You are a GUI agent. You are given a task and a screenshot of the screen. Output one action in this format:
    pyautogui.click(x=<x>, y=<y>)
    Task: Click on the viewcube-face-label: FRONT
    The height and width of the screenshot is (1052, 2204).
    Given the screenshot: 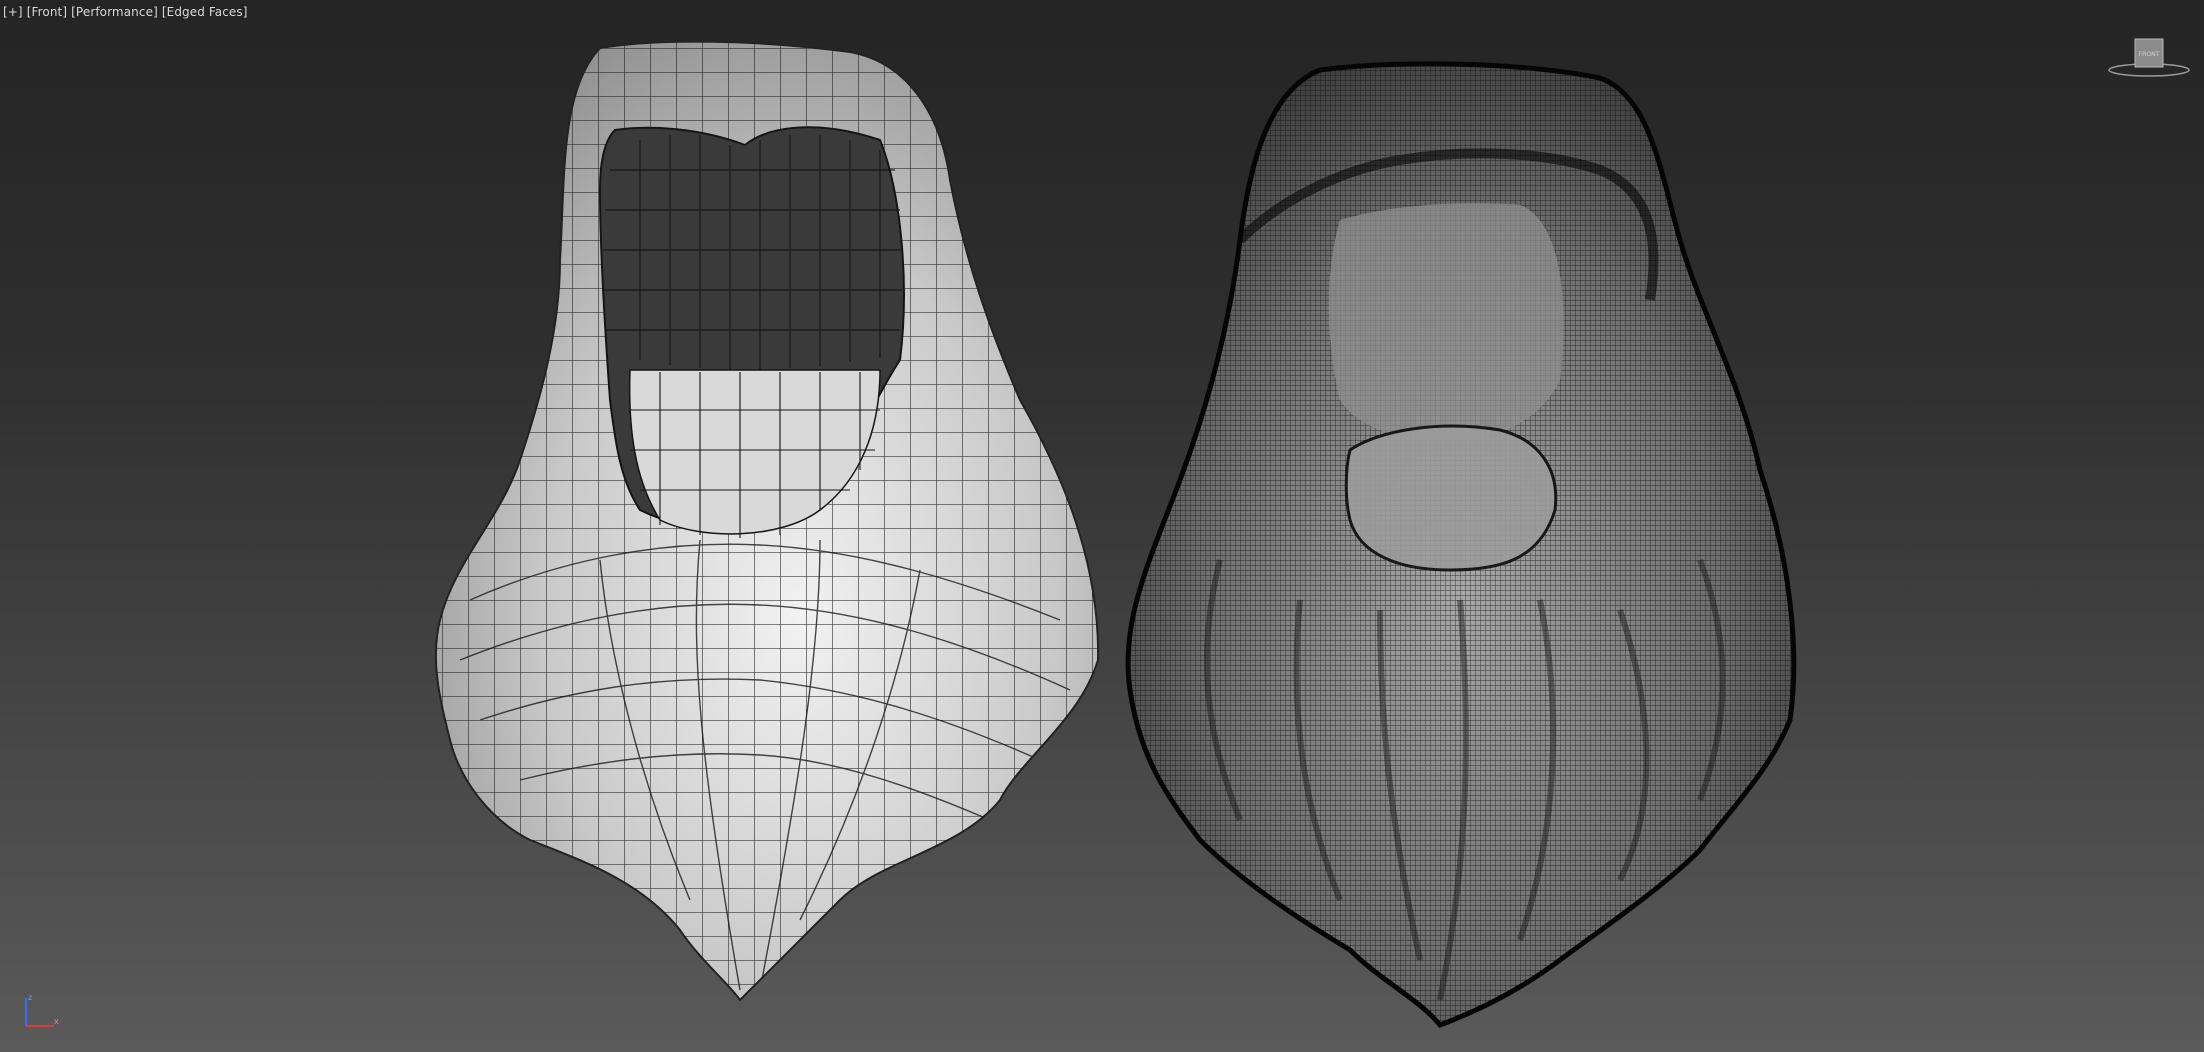 What is the action you would take?
    pyautogui.click(x=2149, y=54)
    